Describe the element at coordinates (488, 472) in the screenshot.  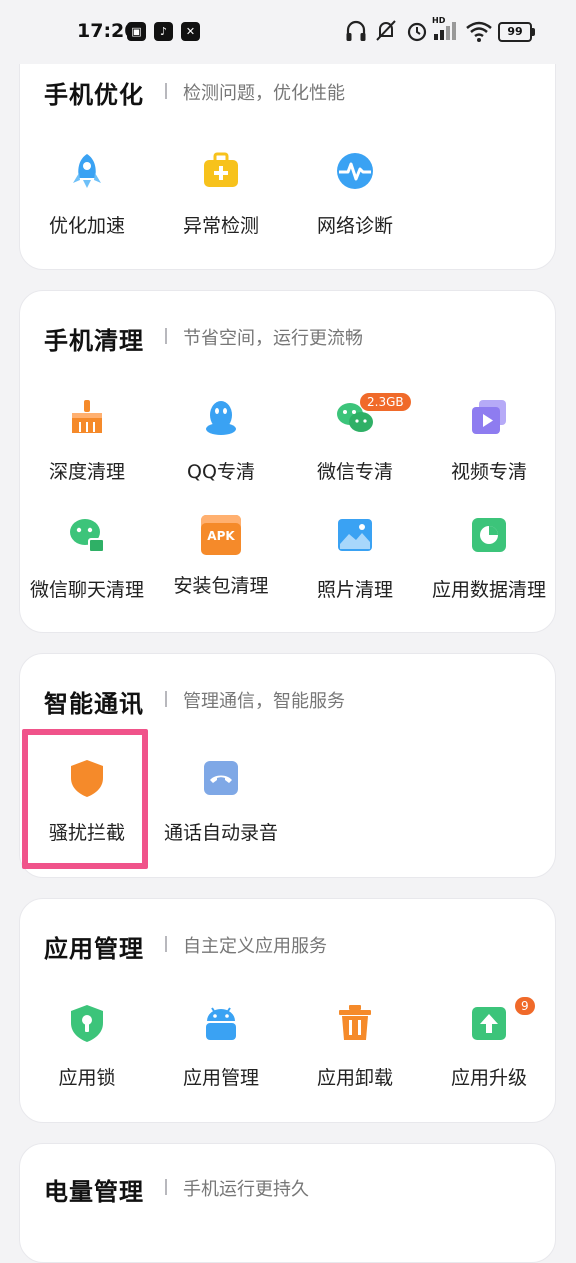
I see `item-label: 视频专清` at that location.